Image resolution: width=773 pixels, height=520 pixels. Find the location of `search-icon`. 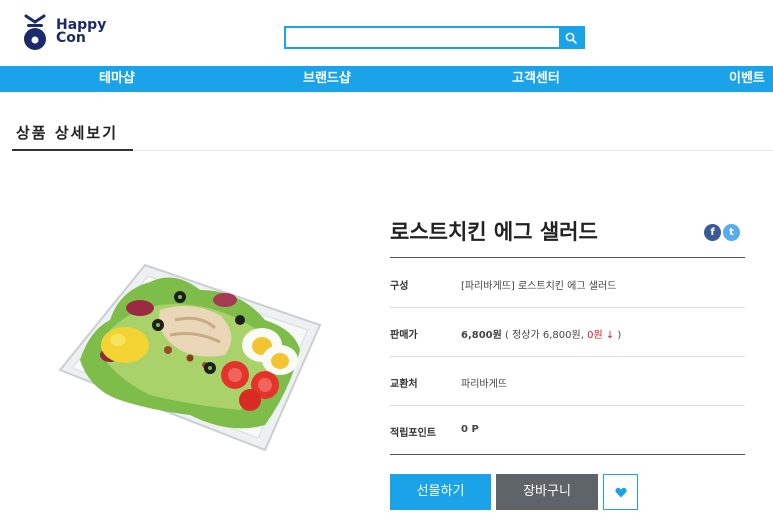

search-icon is located at coordinates (571, 38).